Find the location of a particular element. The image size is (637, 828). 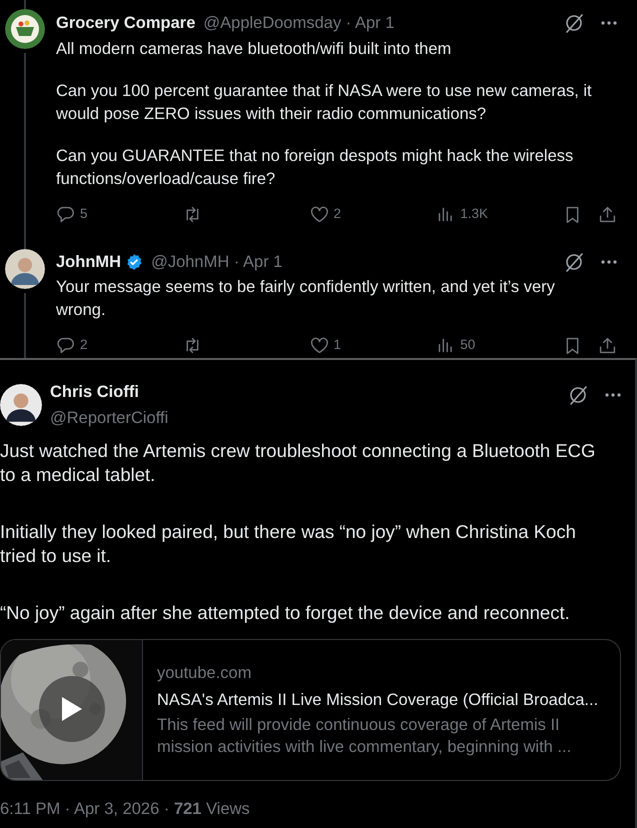

reply-button: 2 is located at coordinates (119, 345).